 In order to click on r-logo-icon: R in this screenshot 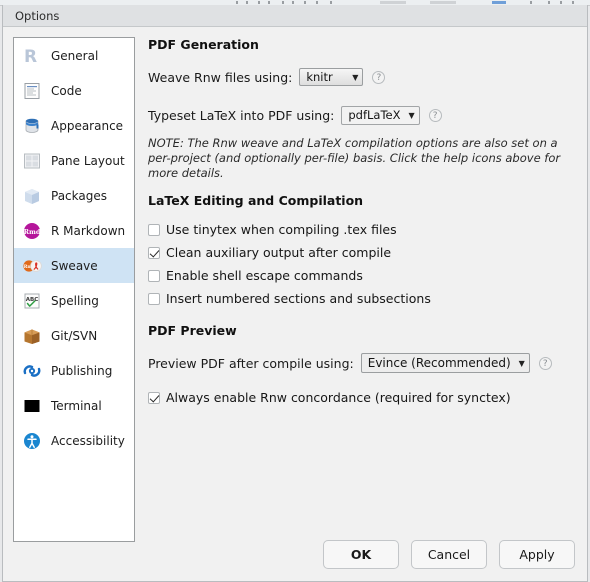, I will do `click(32, 56)`.